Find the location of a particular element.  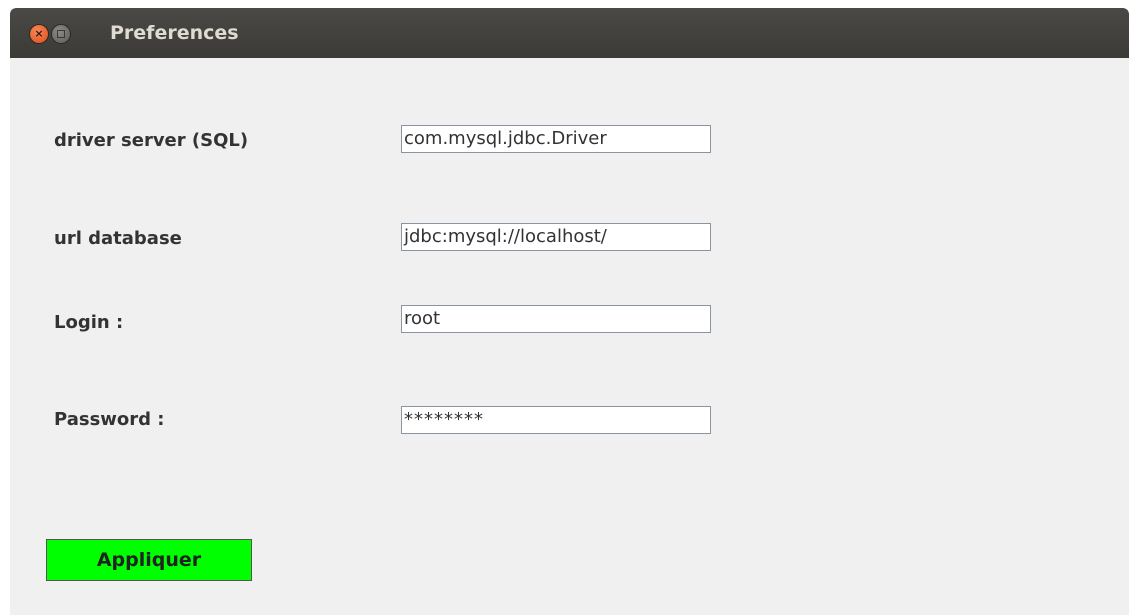

apply-button: Appliquer is located at coordinates (149, 560).